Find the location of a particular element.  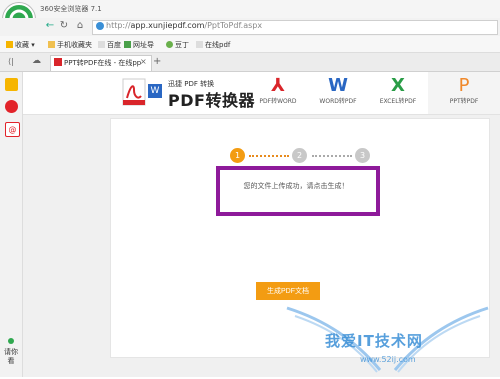

nav-label: EXCEL转PDF is located at coordinates (398, 101).